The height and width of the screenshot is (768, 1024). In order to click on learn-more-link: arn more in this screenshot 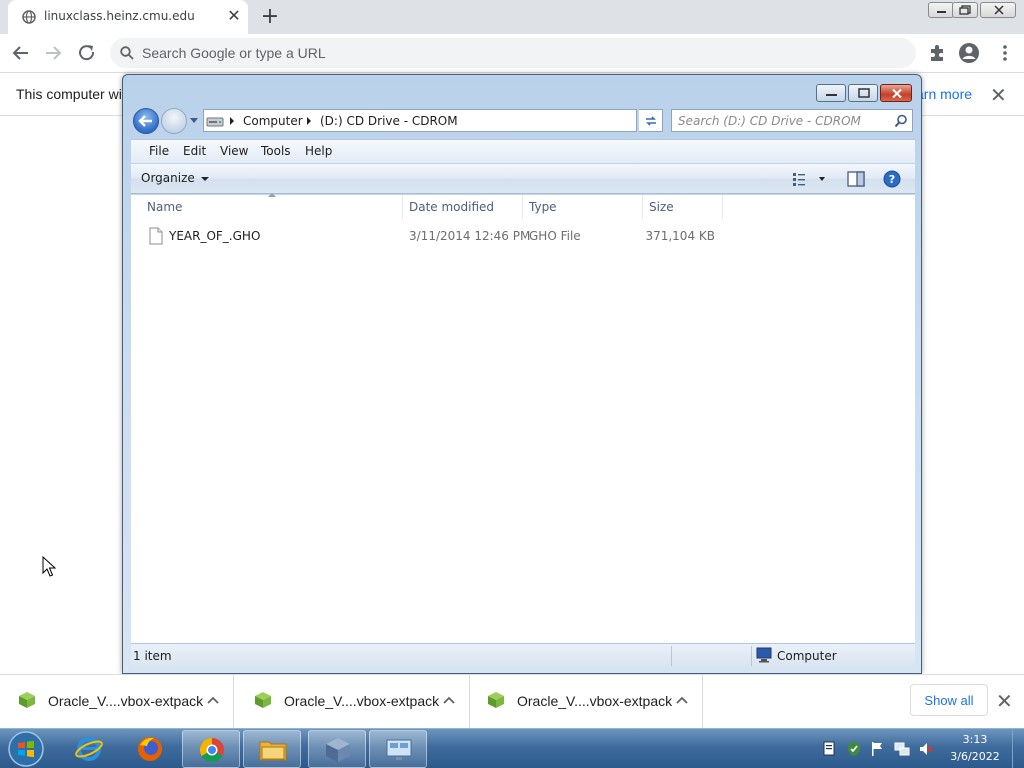, I will do `click(944, 94)`.